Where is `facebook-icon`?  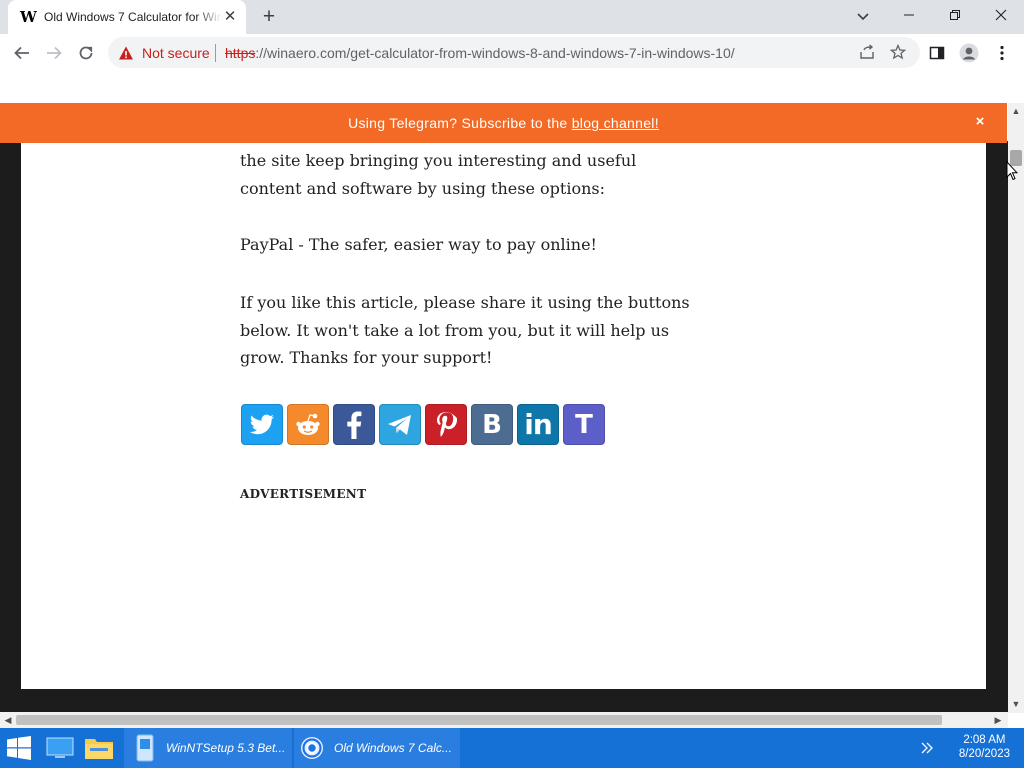 facebook-icon is located at coordinates (354, 425).